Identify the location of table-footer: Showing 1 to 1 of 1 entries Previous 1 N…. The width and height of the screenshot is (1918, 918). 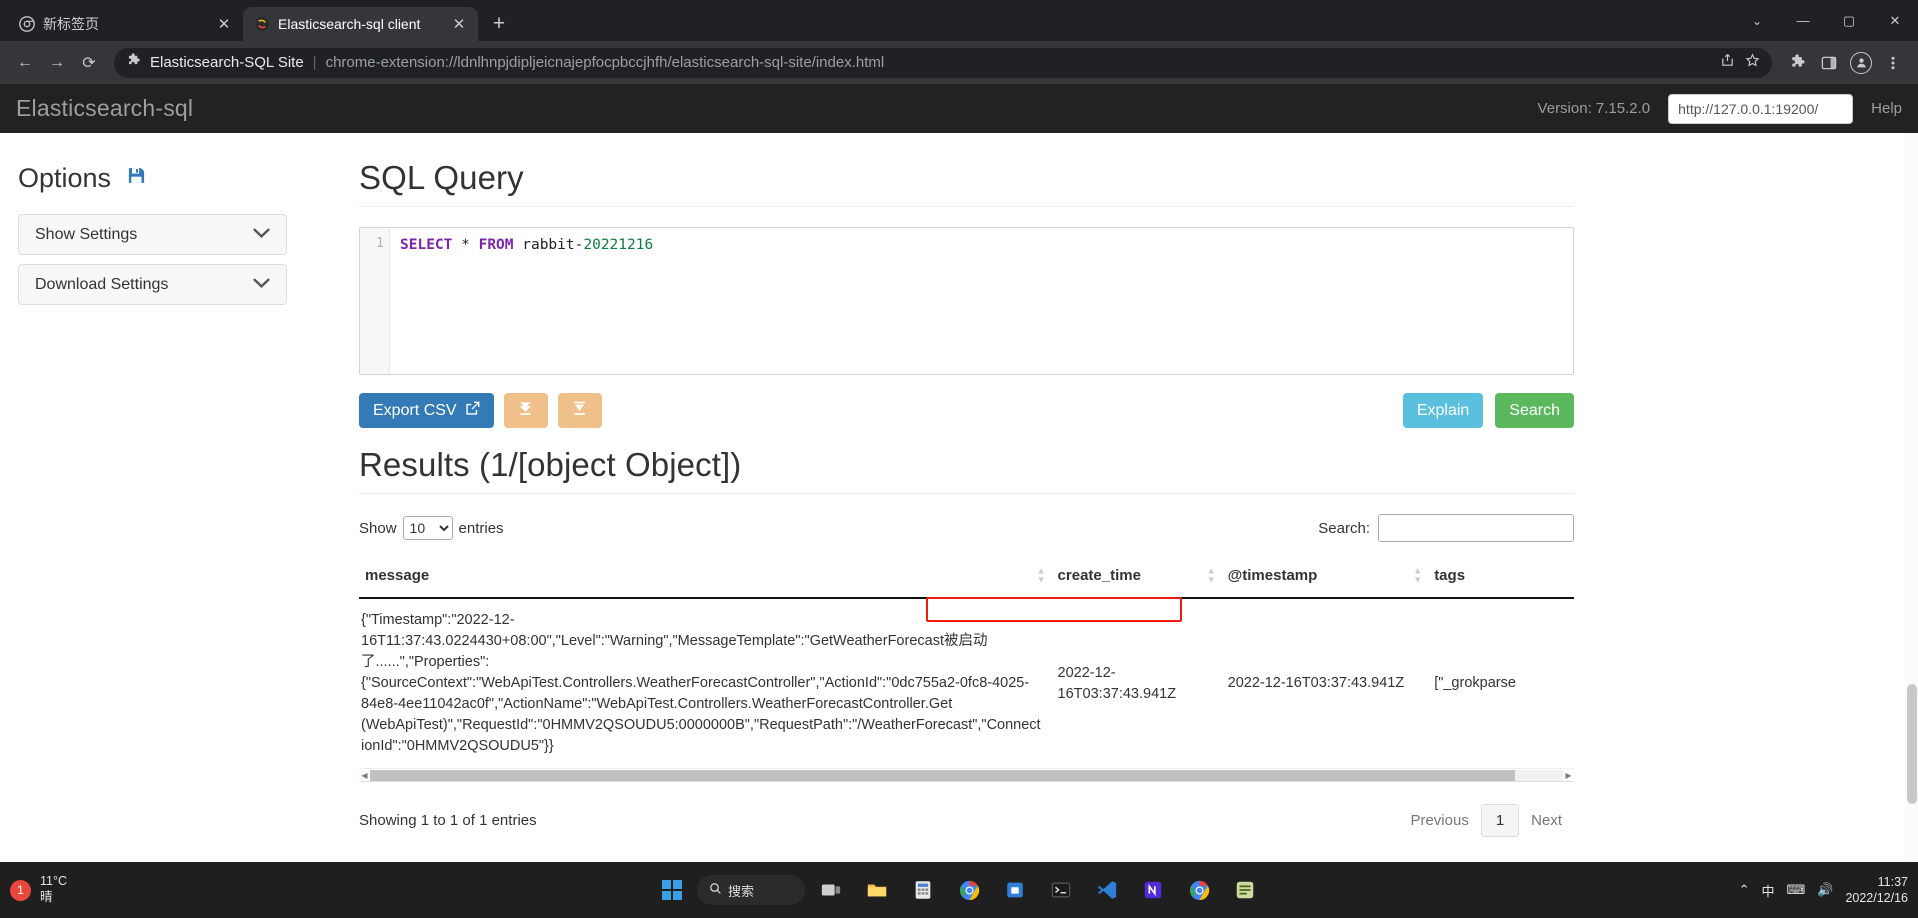
(966, 825).